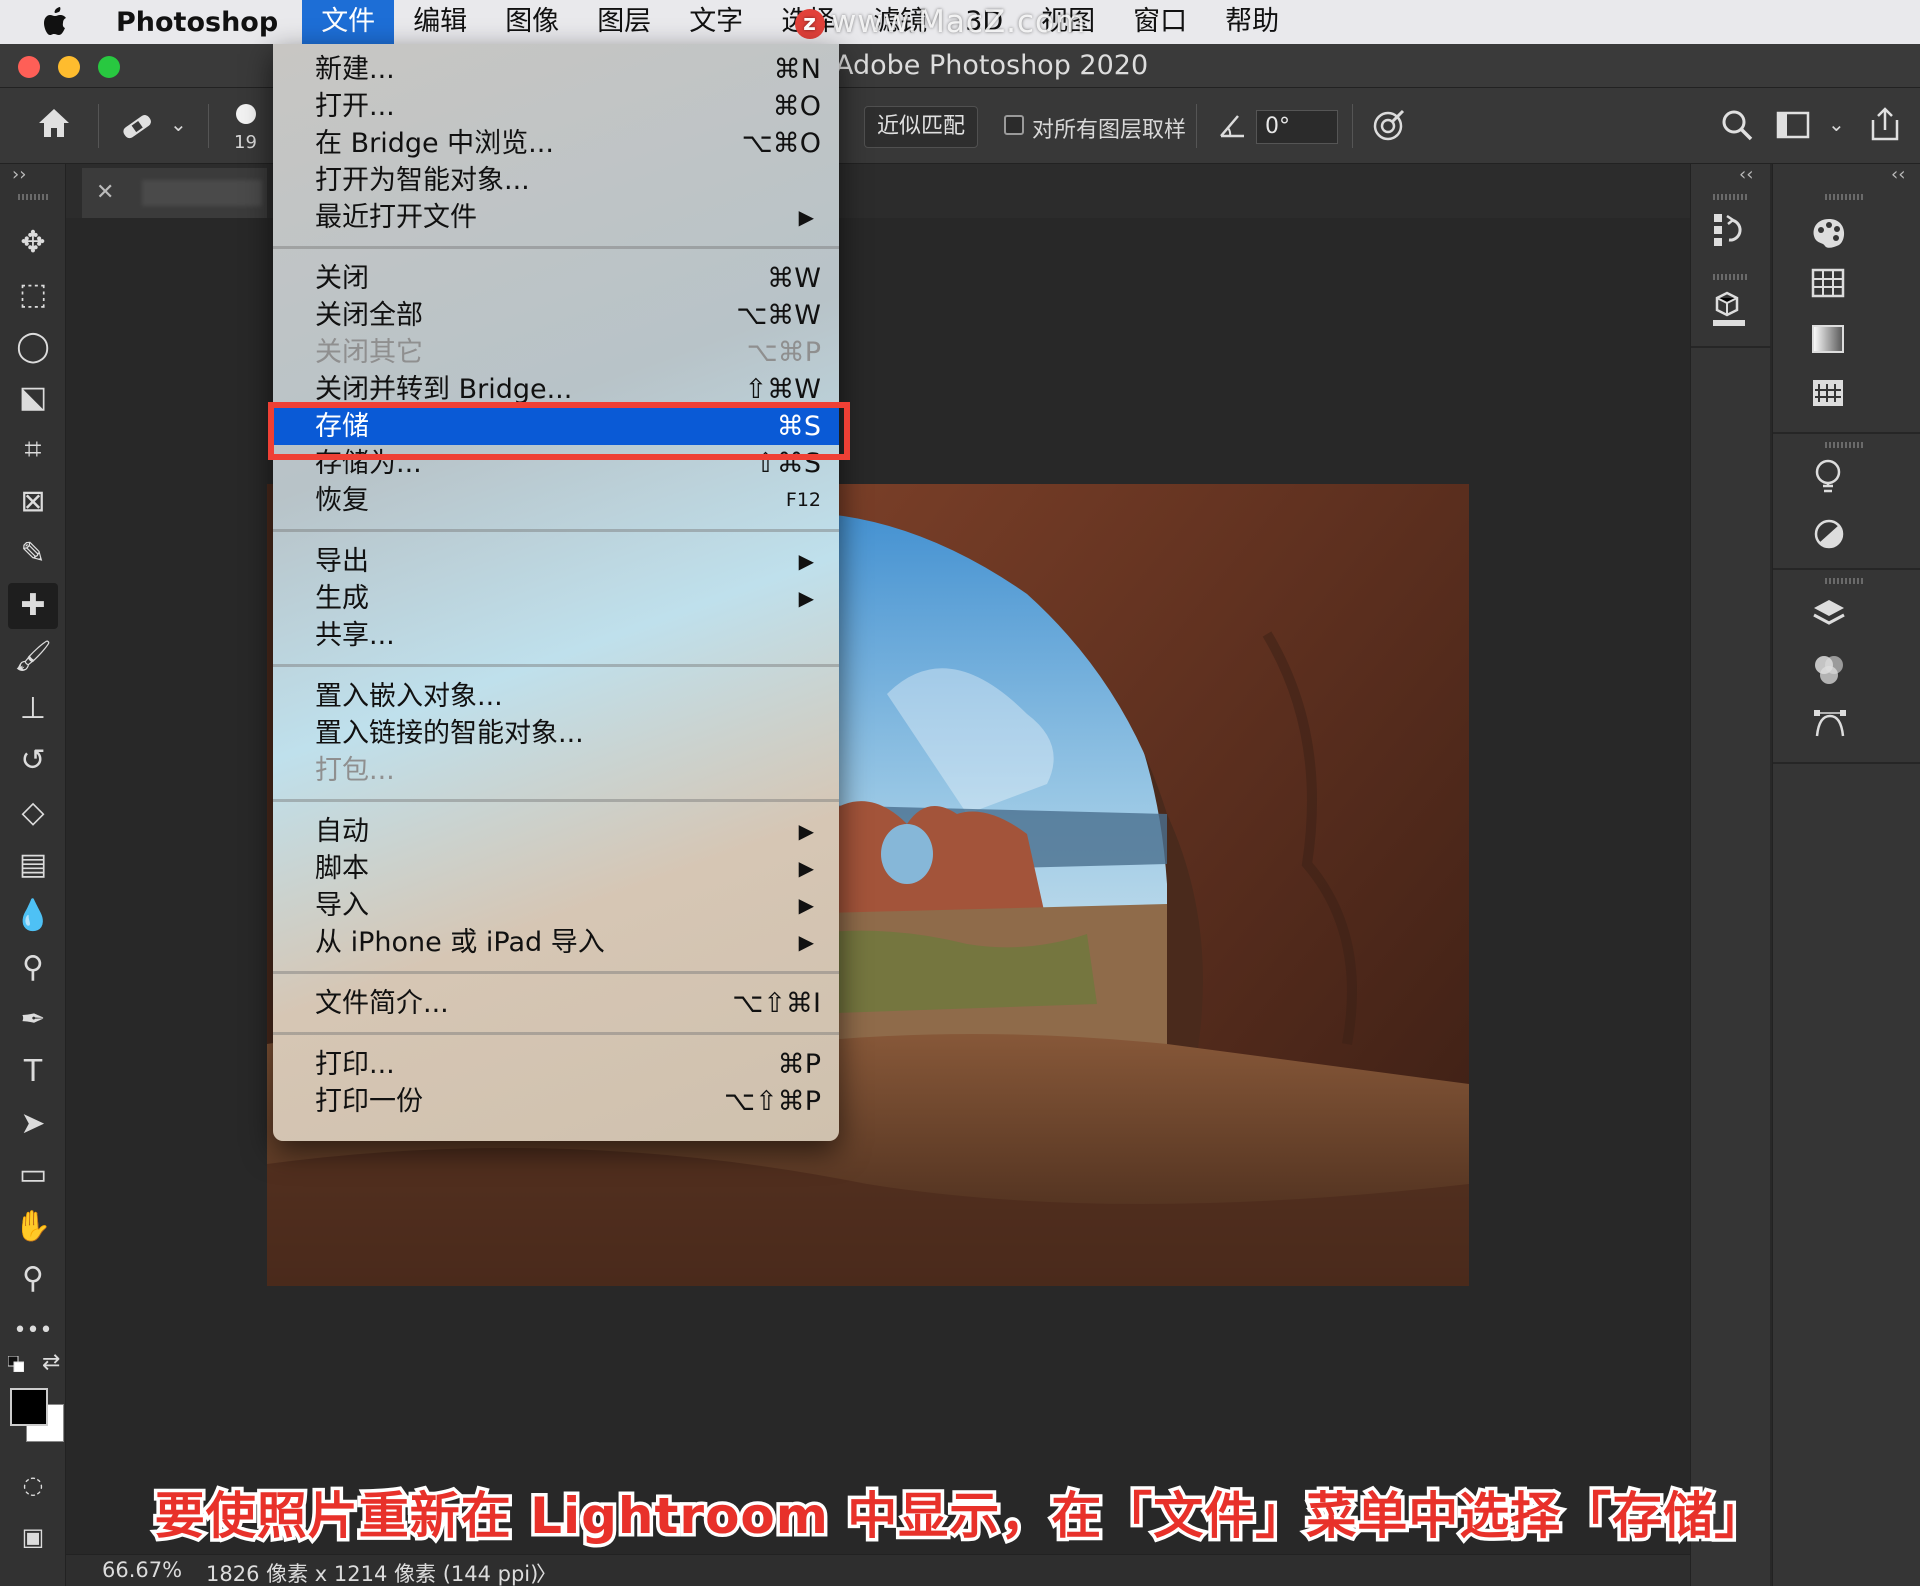 The width and height of the screenshot is (1920, 1586). Describe the element at coordinates (33, 813) in the screenshot. I see `eraser-tool-icon: ◇` at that location.